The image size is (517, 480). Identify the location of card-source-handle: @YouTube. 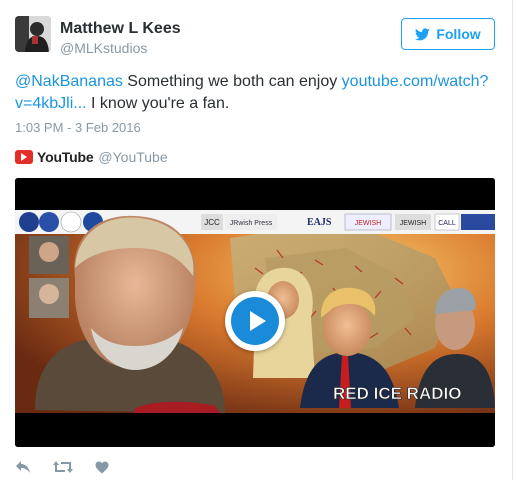
(133, 157).